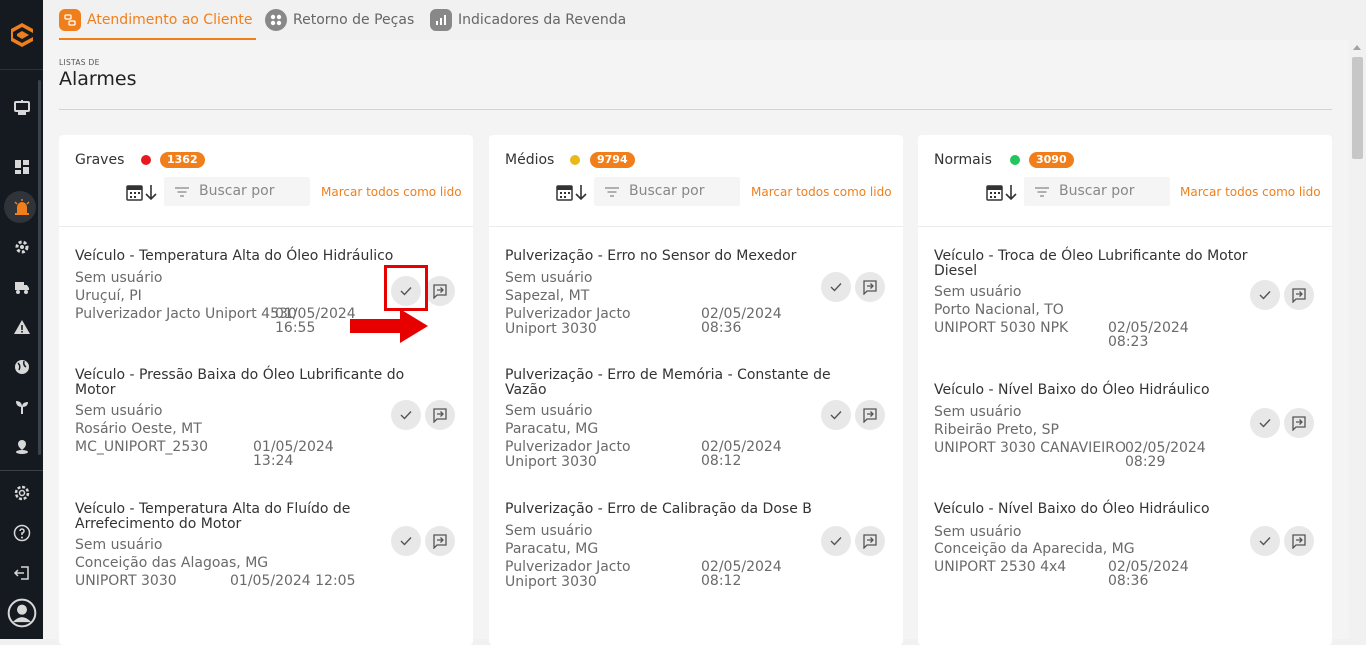 The height and width of the screenshot is (645, 1366). Describe the element at coordinates (146, 160) in the screenshot. I see `severity-dot` at that location.